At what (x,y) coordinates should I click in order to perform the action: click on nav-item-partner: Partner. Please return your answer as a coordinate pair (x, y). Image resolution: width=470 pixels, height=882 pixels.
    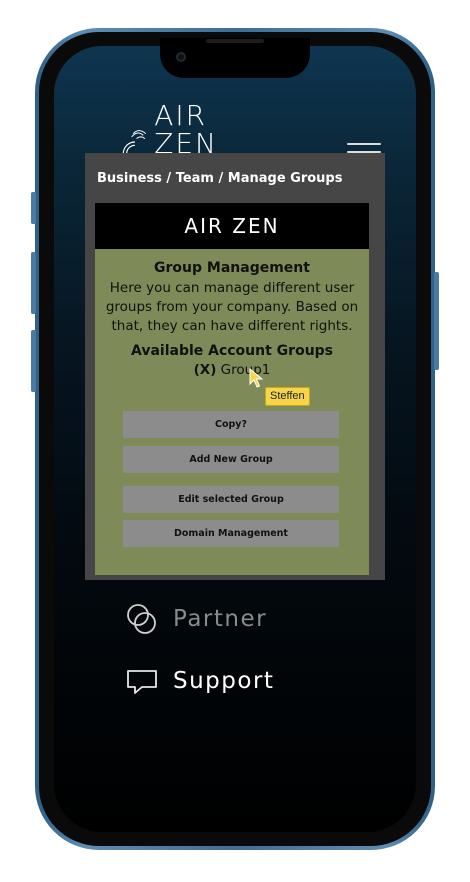
    Looking at the image, I should click on (196, 619).